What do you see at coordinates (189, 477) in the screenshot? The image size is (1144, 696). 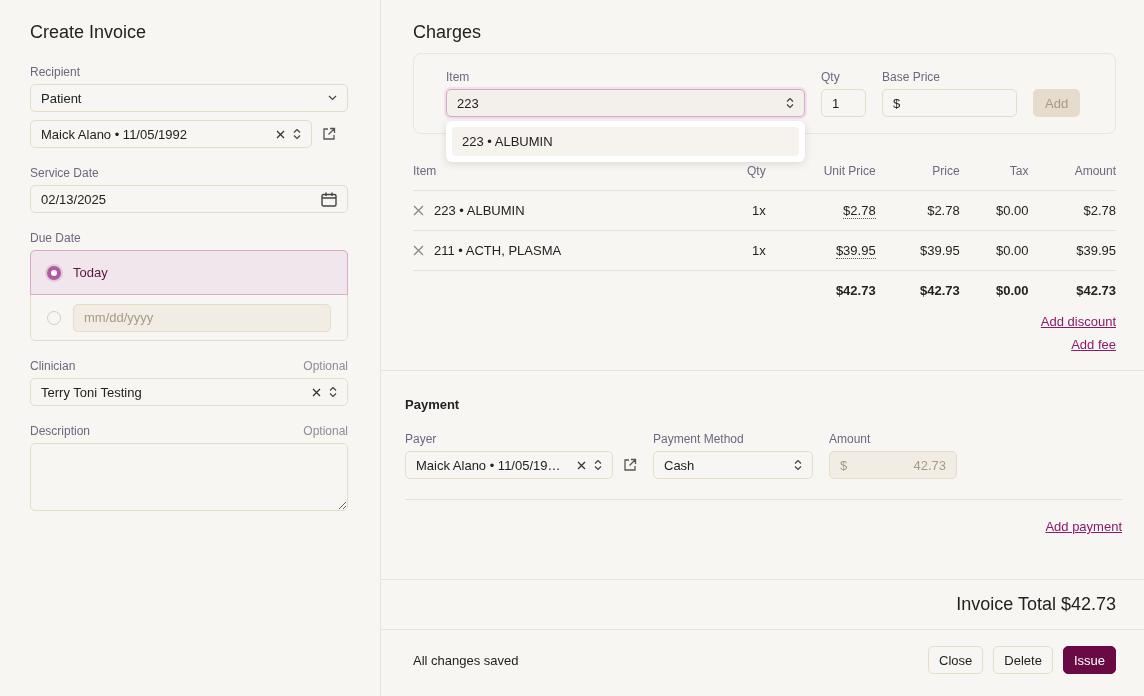 I see `description-field` at bounding box center [189, 477].